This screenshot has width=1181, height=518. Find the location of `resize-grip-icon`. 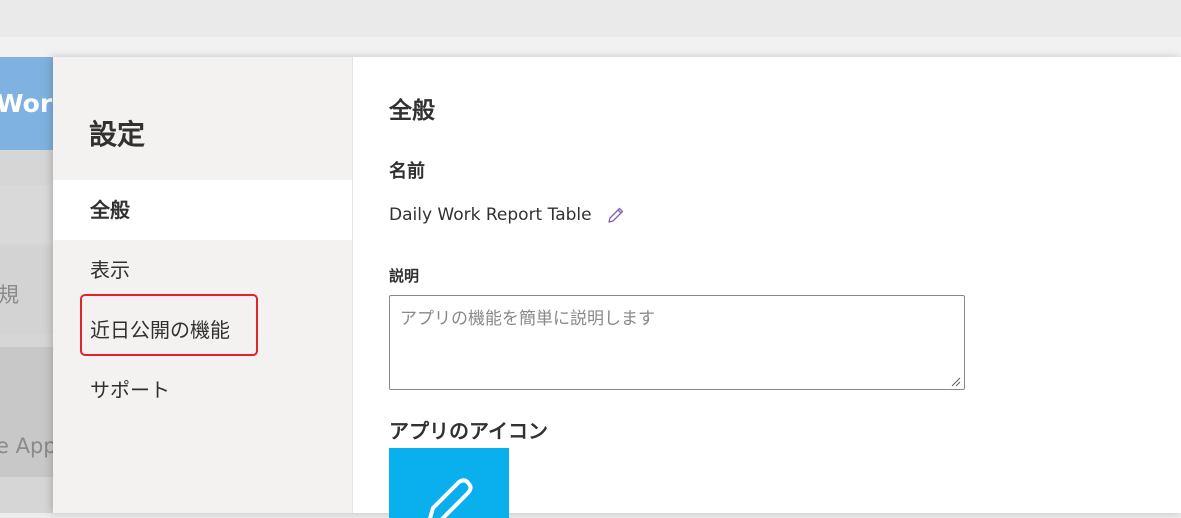

resize-grip-icon is located at coordinates (956, 382).